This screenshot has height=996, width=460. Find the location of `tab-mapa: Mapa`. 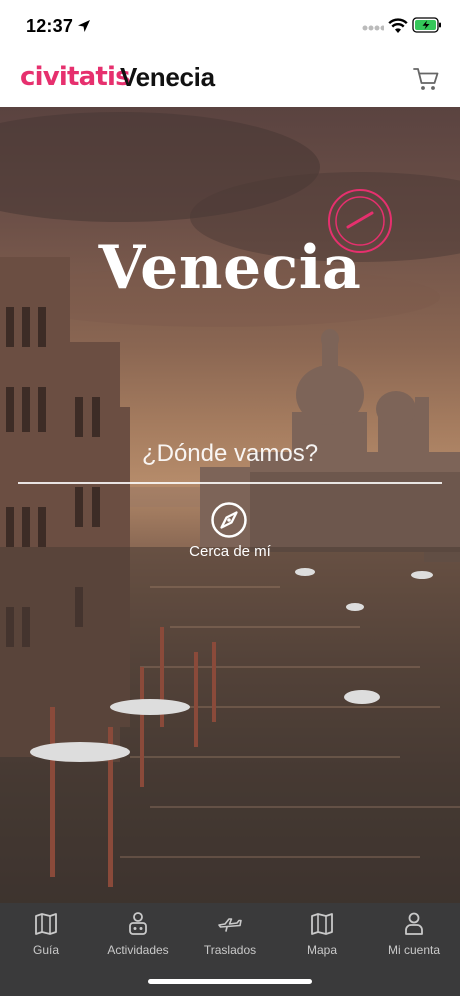

tab-mapa: Mapa is located at coordinates (322, 939).